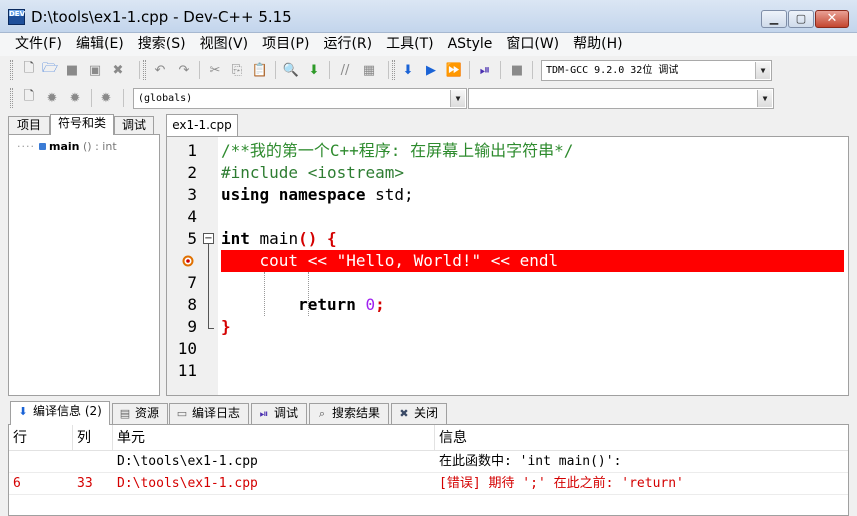  What do you see at coordinates (641, 438) in the screenshot?
I see `column-header-message: 信息` at bounding box center [641, 438].